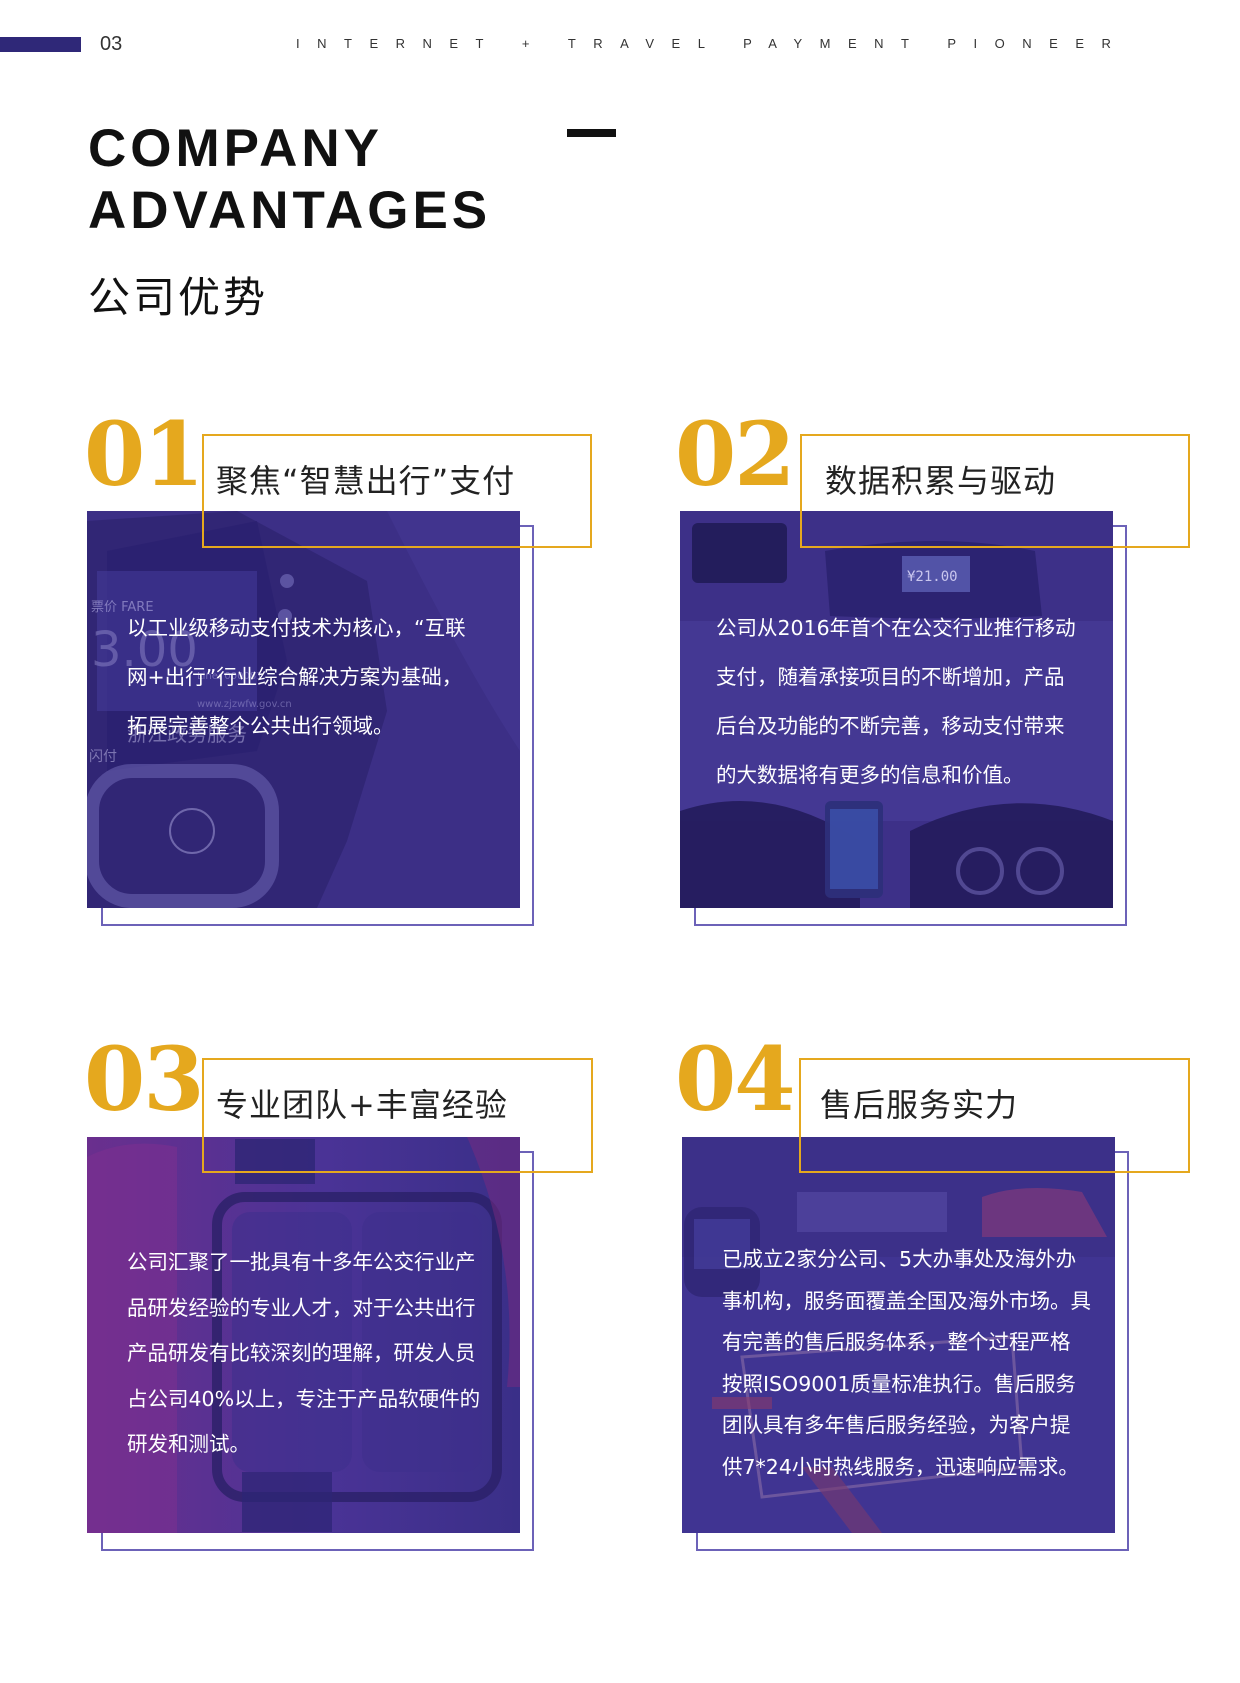 This screenshot has height=1683, width=1240. What do you see at coordinates (919, 1105) in the screenshot?
I see `card-label: 售后服务实力` at bounding box center [919, 1105].